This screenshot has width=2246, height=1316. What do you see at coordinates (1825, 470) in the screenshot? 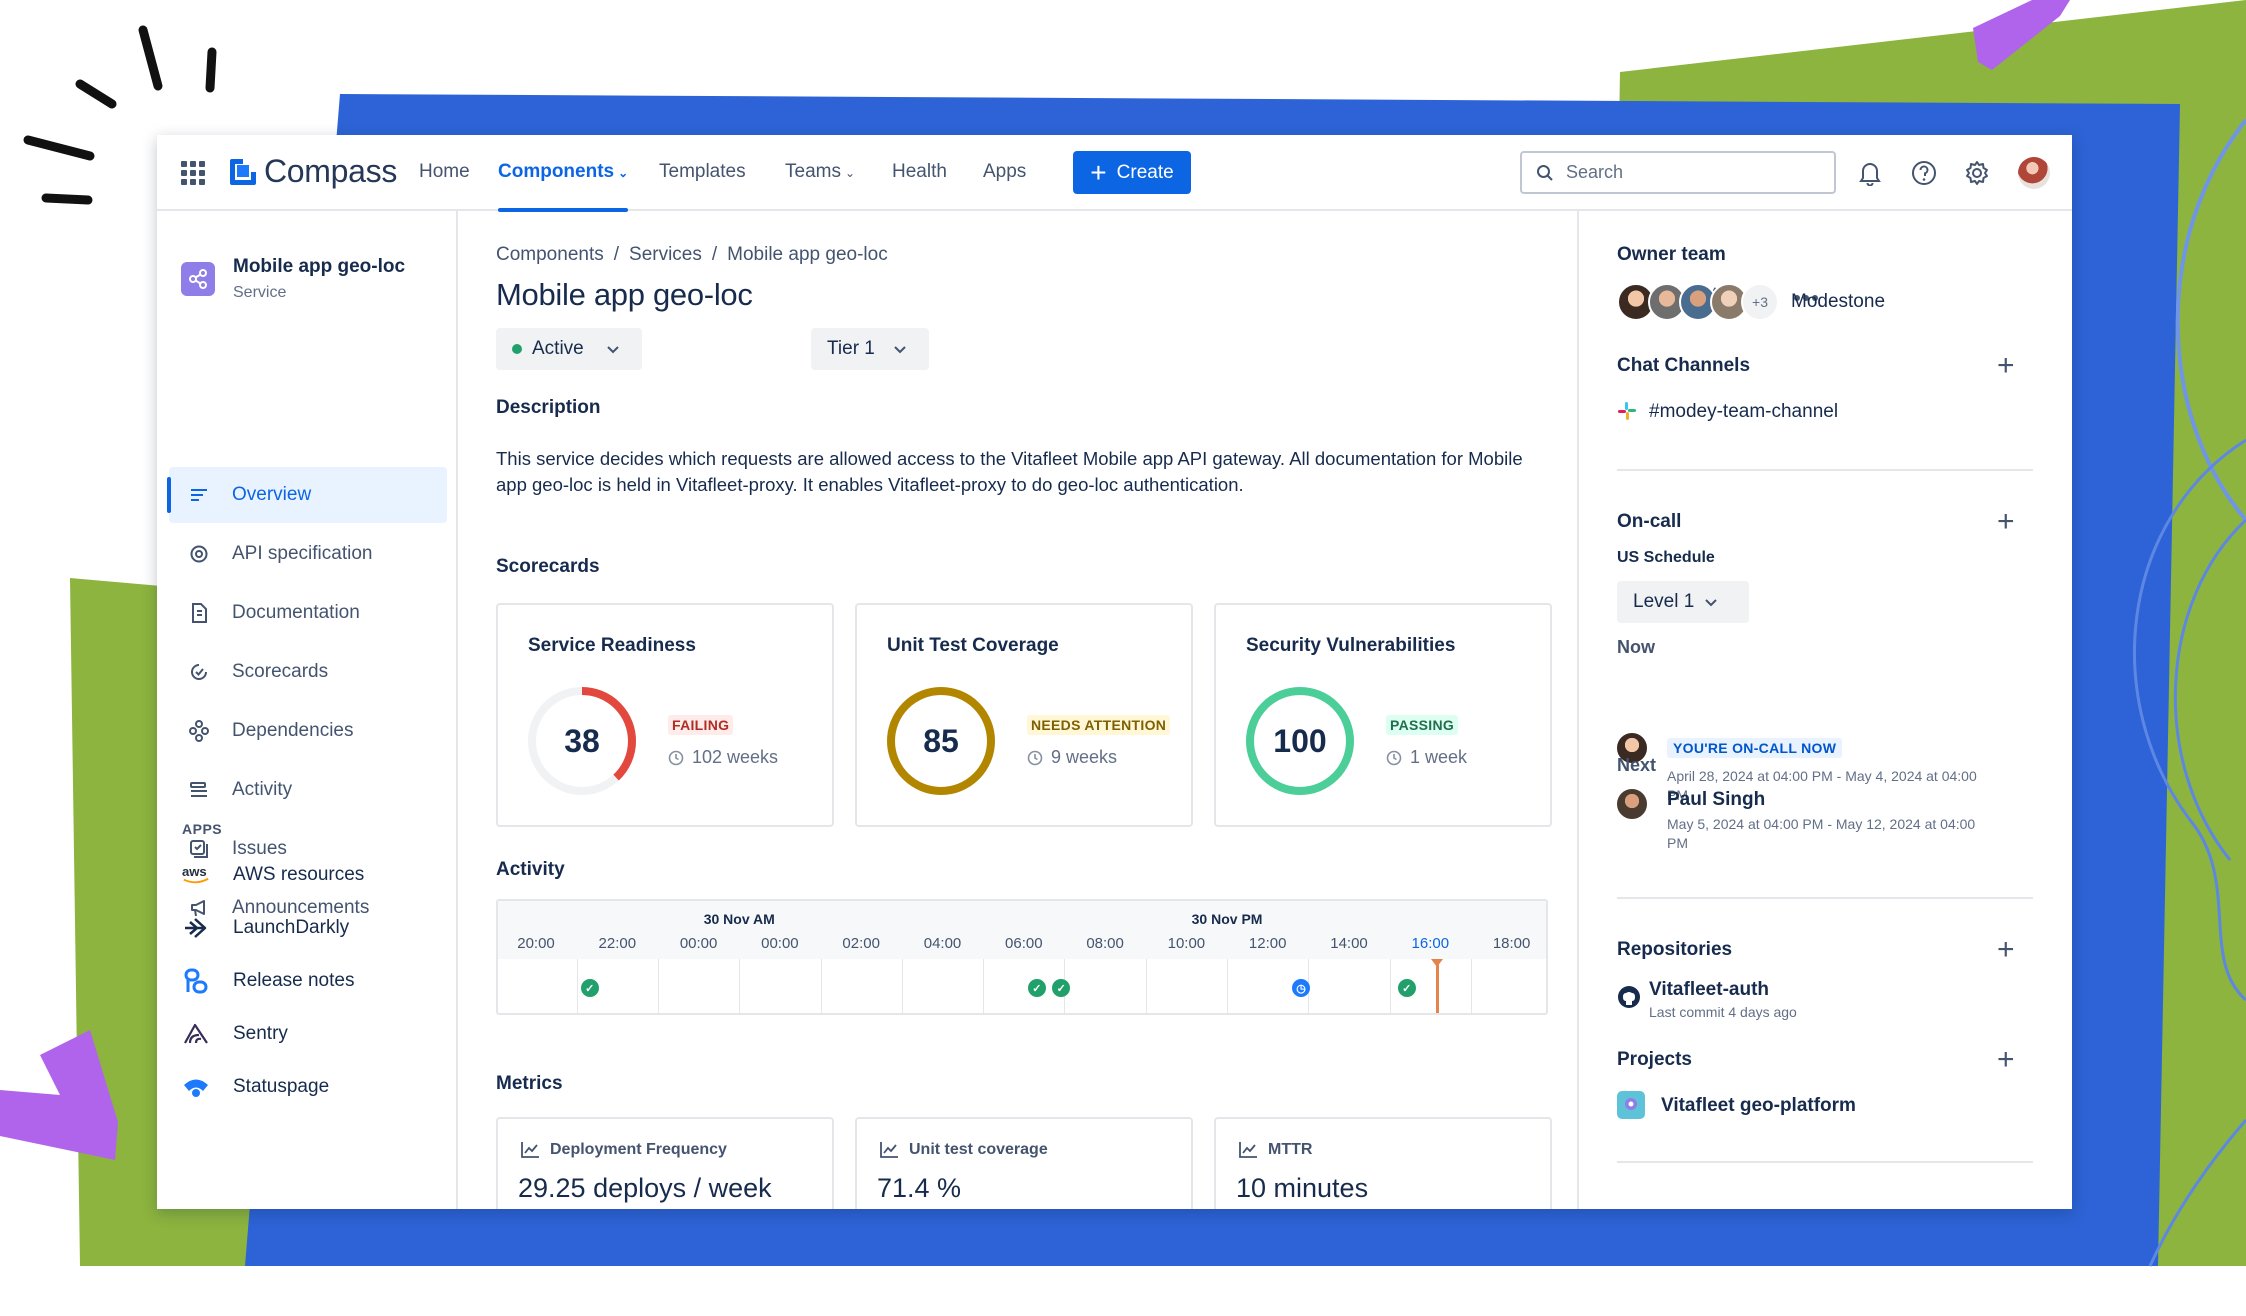
I see `divider` at bounding box center [1825, 470].